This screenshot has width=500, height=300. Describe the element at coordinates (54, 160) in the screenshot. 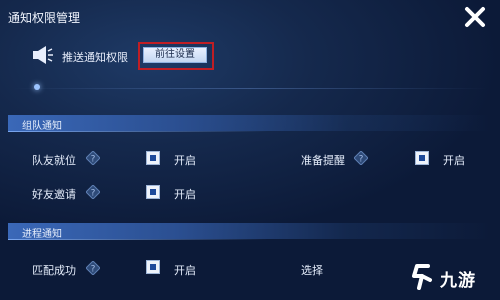

I see `item-label-teammate-ready: 队友就位` at that location.